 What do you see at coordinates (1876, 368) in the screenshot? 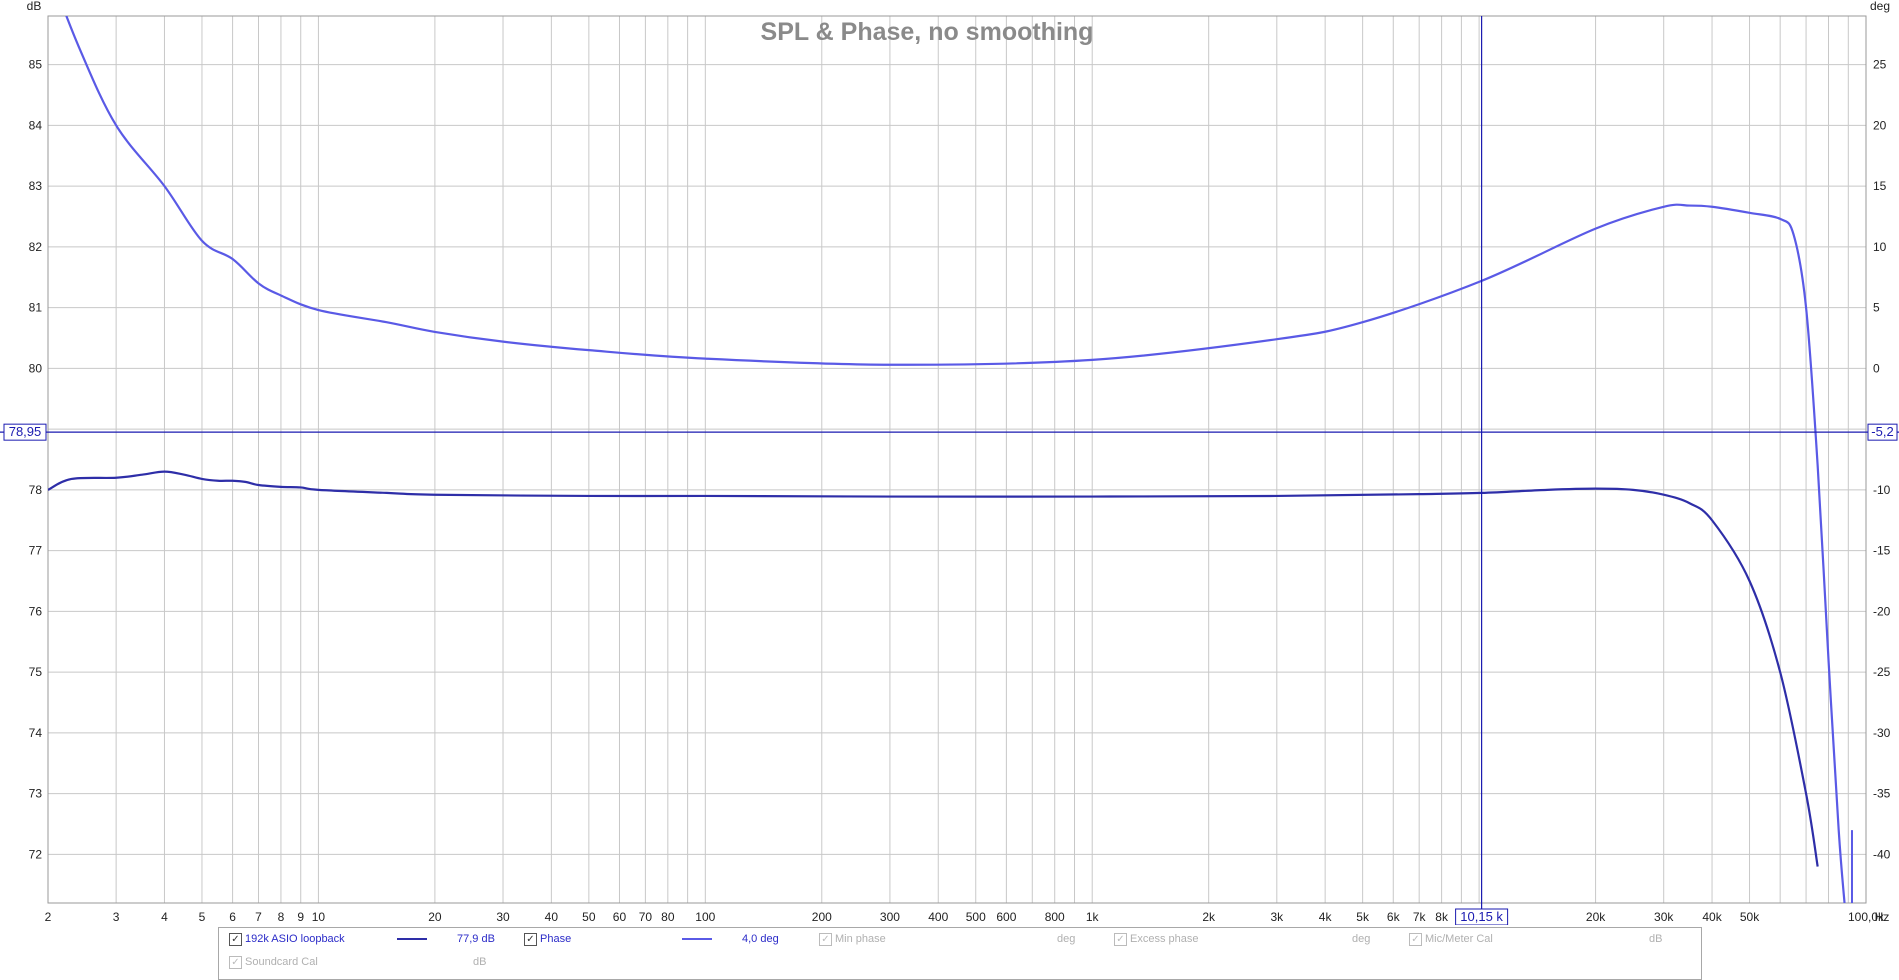
I see `y2-tick-label: 0` at bounding box center [1876, 368].